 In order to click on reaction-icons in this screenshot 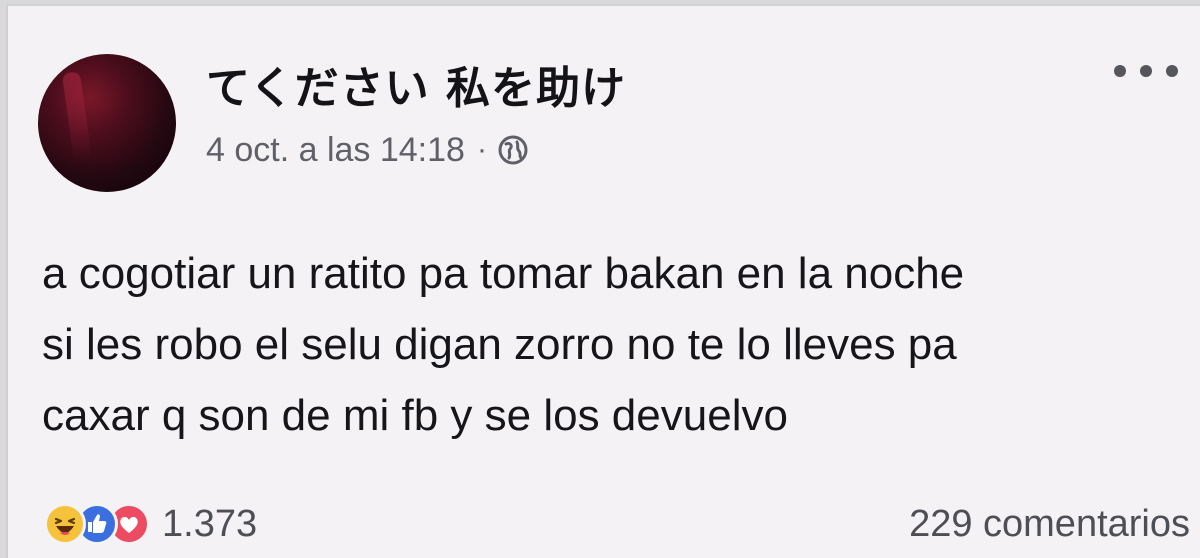, I will do `click(97, 524)`.